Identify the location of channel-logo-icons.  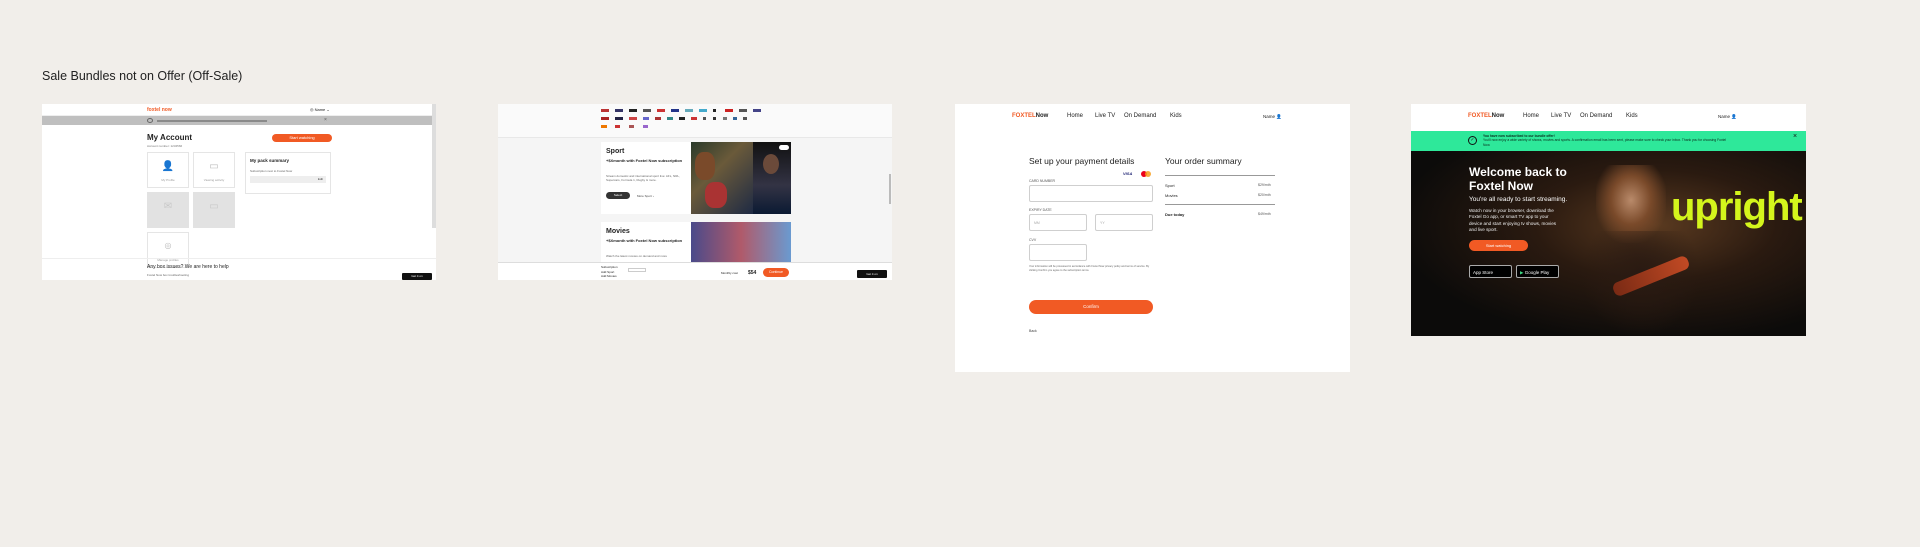
(681, 118).